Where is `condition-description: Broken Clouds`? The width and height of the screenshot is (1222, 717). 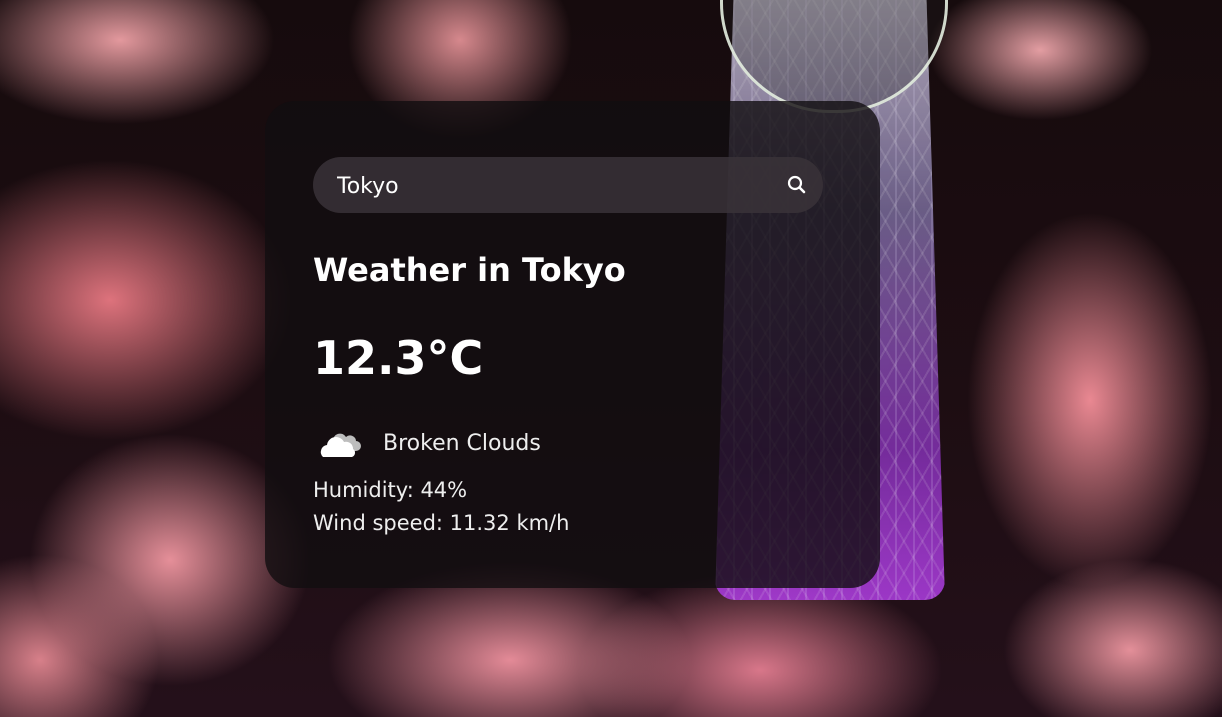
condition-description: Broken Clouds is located at coordinates (462, 443).